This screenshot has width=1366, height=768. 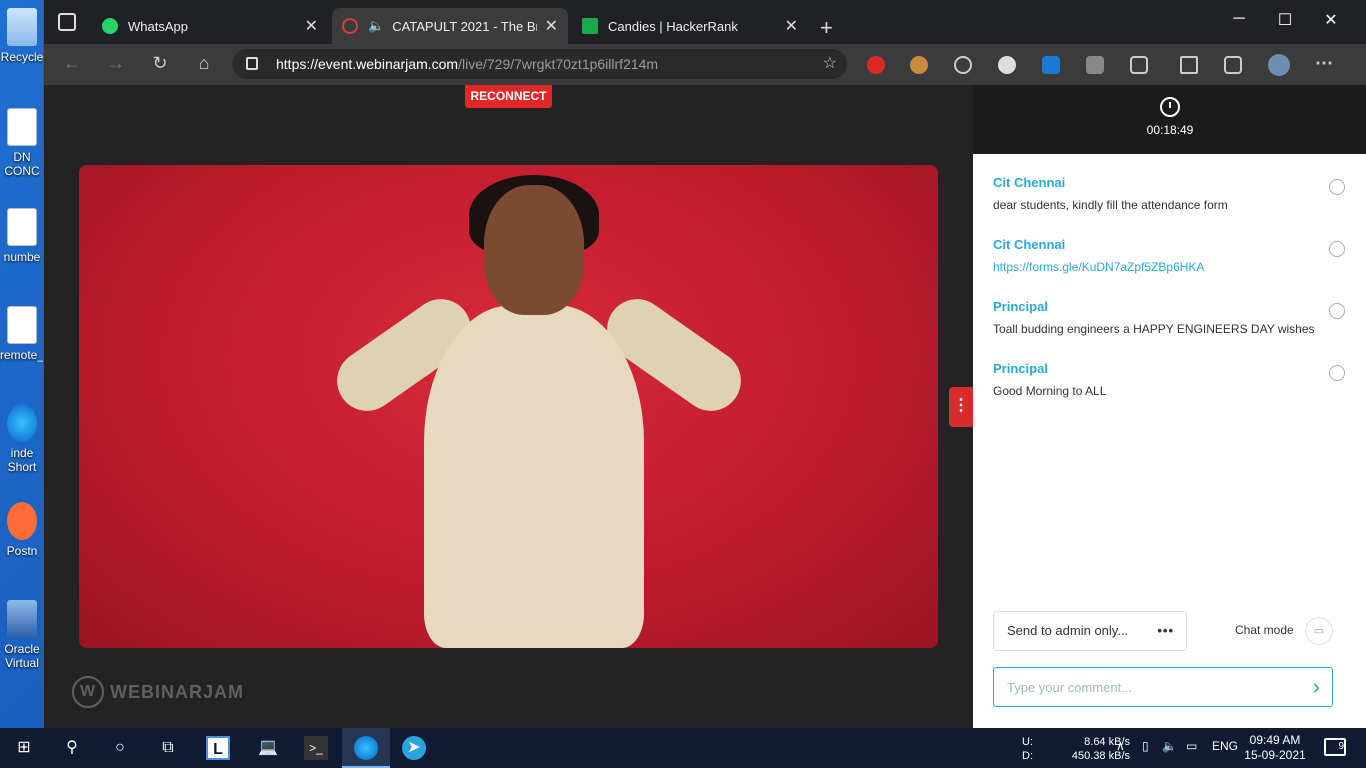 What do you see at coordinates (72, 63) in the screenshot?
I see `back-button: ←` at bounding box center [72, 63].